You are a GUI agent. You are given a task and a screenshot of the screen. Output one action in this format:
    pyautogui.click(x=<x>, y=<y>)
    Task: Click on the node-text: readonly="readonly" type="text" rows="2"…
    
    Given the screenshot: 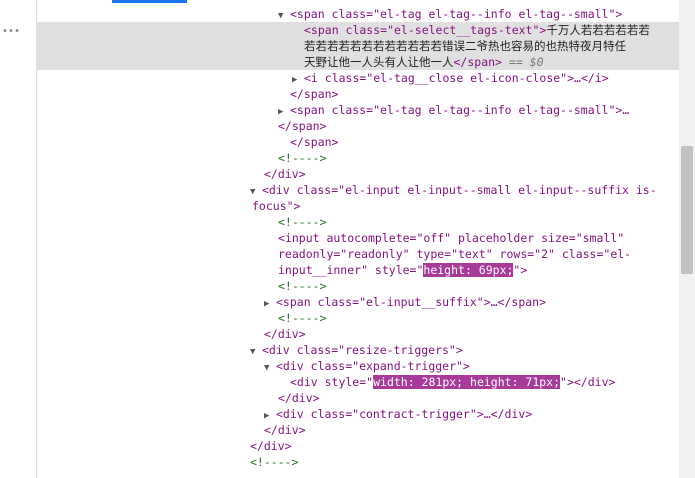 What is the action you would take?
    pyautogui.click(x=455, y=254)
    